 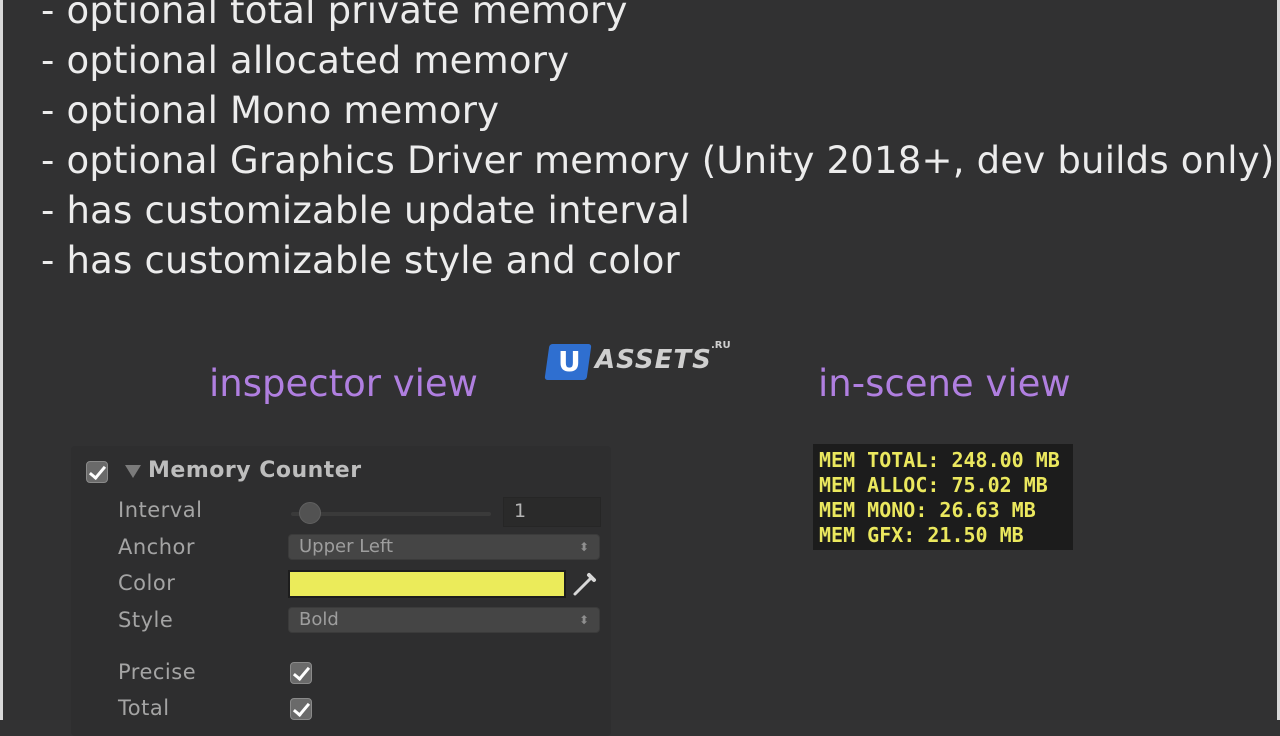 What do you see at coordinates (721, 345) in the screenshot?
I see `watermark-suffix: .RU` at bounding box center [721, 345].